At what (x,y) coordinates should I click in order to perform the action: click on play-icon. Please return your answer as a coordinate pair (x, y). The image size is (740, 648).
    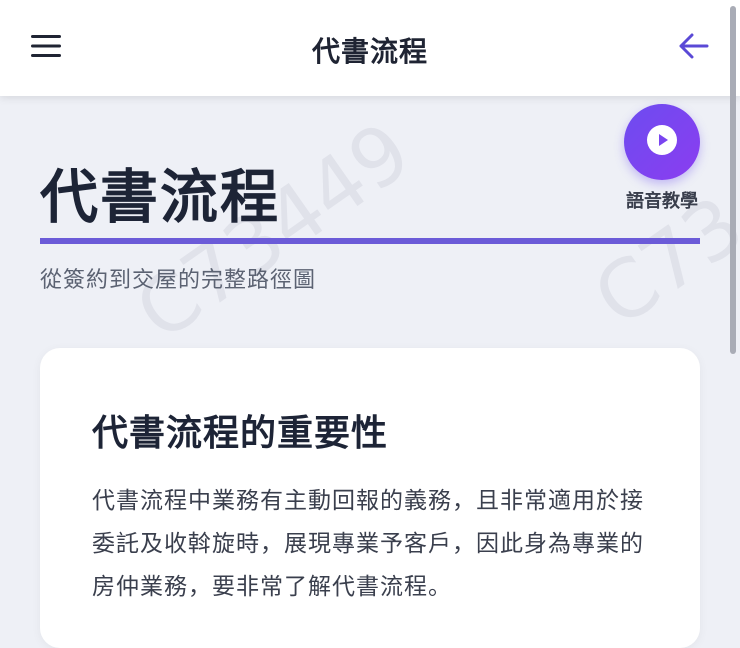
    Looking at the image, I should click on (662, 142).